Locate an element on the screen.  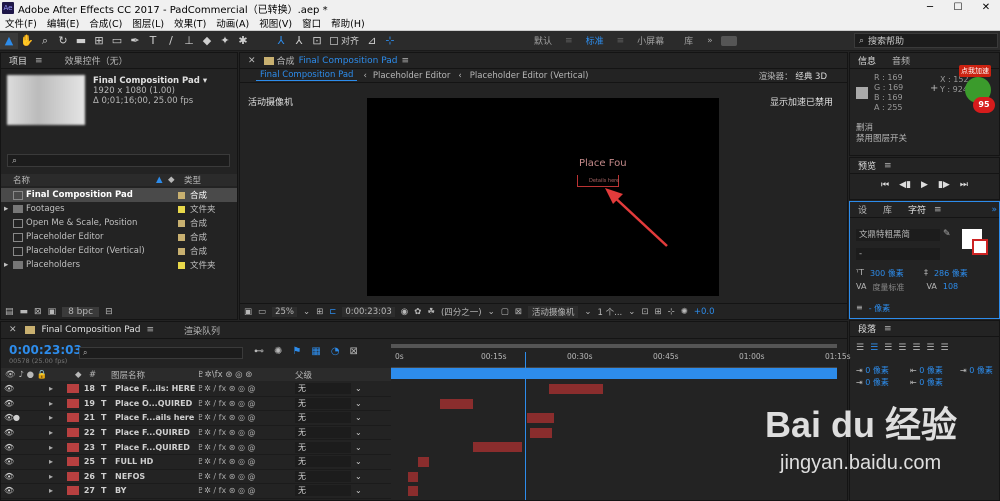
justify-center-icon: ☰ is located at coordinates (916, 348).